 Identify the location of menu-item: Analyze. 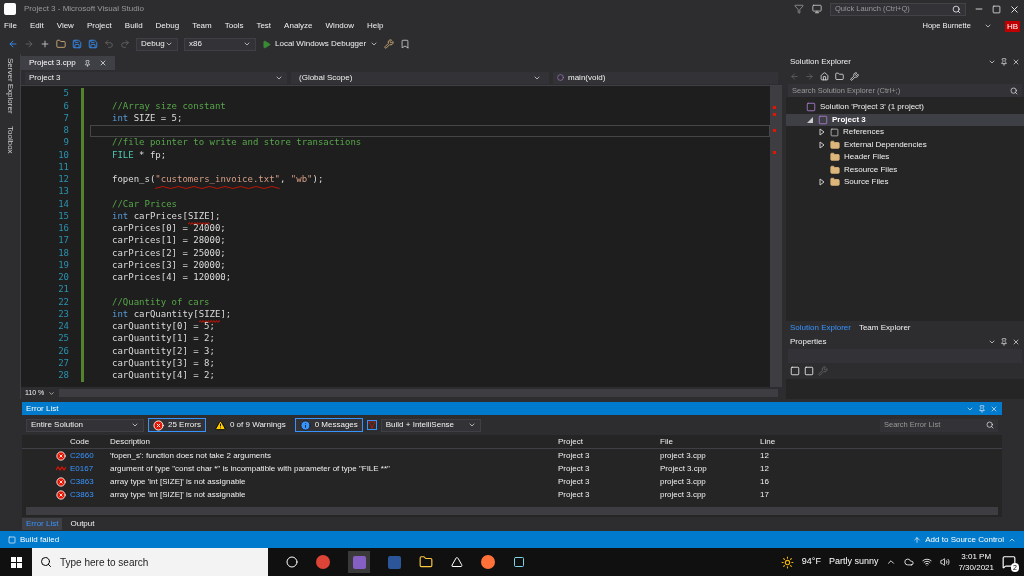
(298, 26).